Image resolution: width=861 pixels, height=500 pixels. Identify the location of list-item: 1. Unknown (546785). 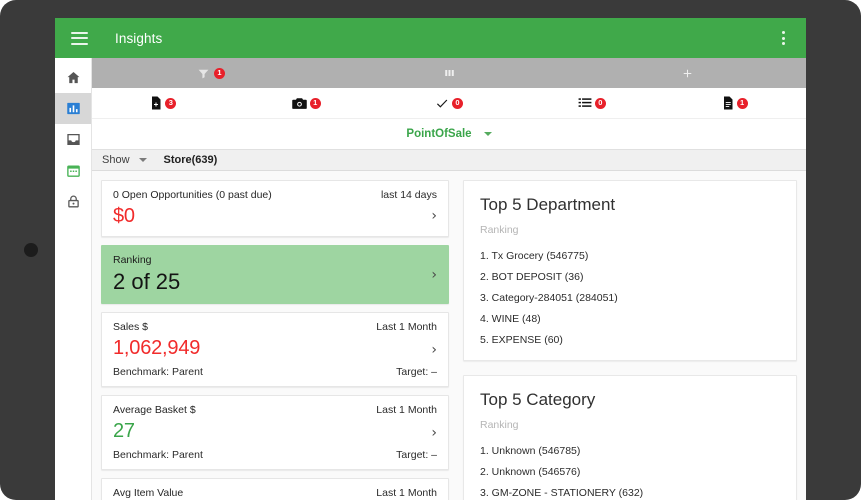
(530, 451).